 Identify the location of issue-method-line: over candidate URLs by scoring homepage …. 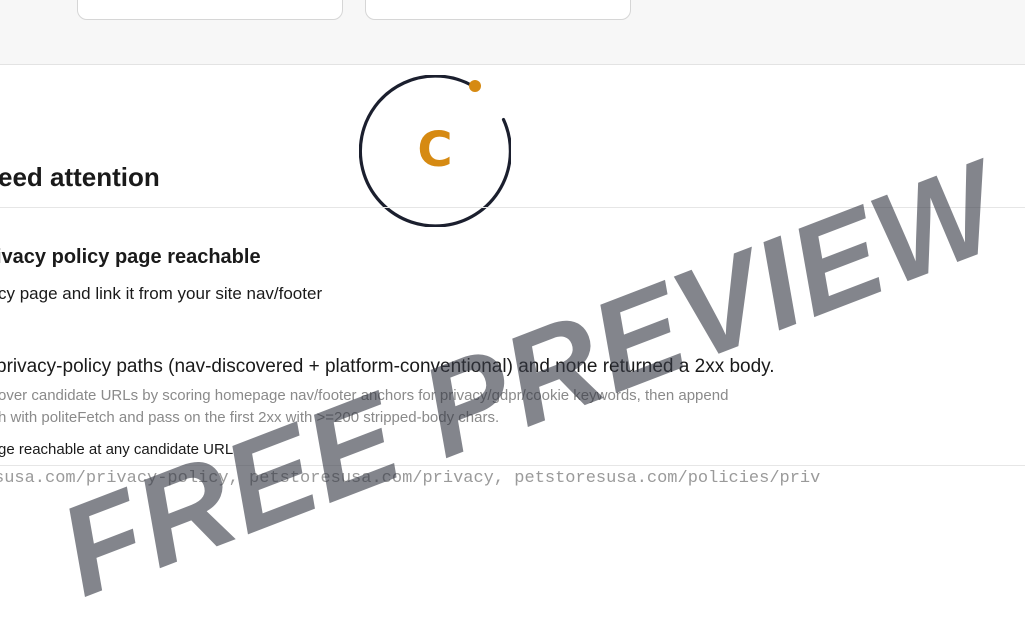
(364, 395).